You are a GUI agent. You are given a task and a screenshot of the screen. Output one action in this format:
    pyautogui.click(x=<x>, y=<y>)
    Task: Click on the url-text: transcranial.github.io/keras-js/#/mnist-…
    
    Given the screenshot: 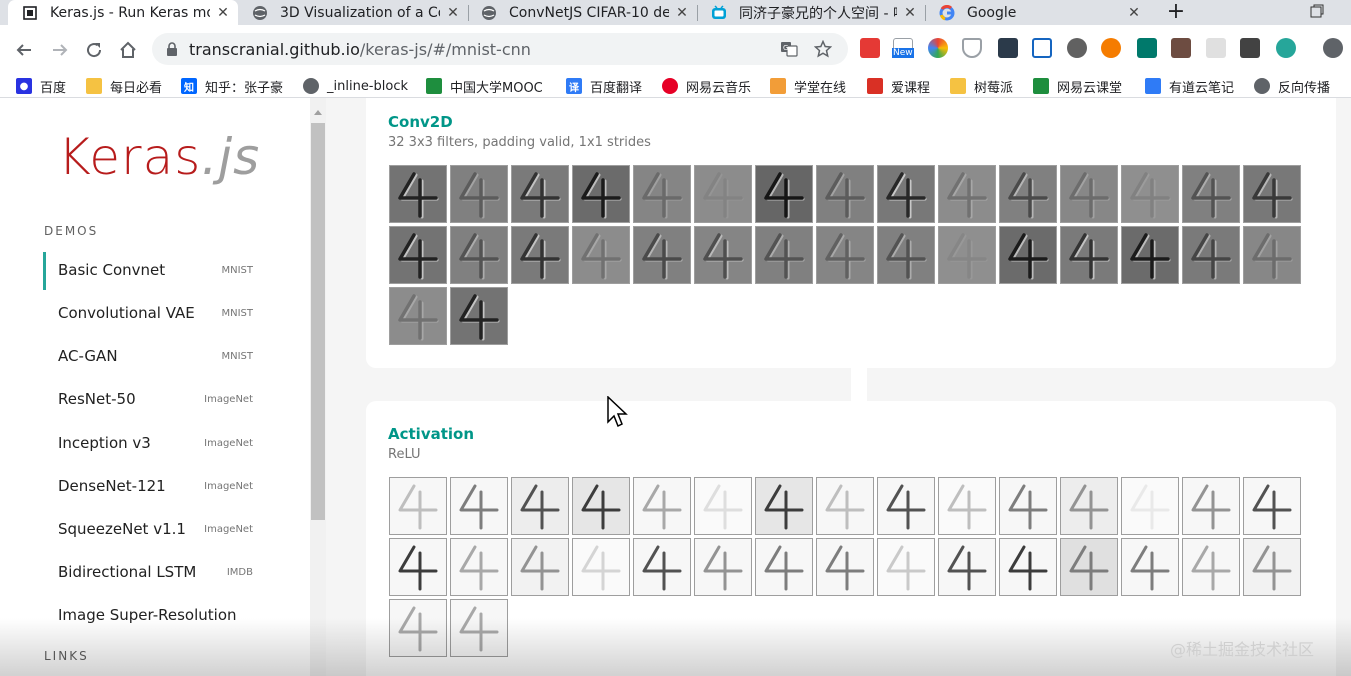 What is the action you would take?
    pyautogui.click(x=360, y=49)
    